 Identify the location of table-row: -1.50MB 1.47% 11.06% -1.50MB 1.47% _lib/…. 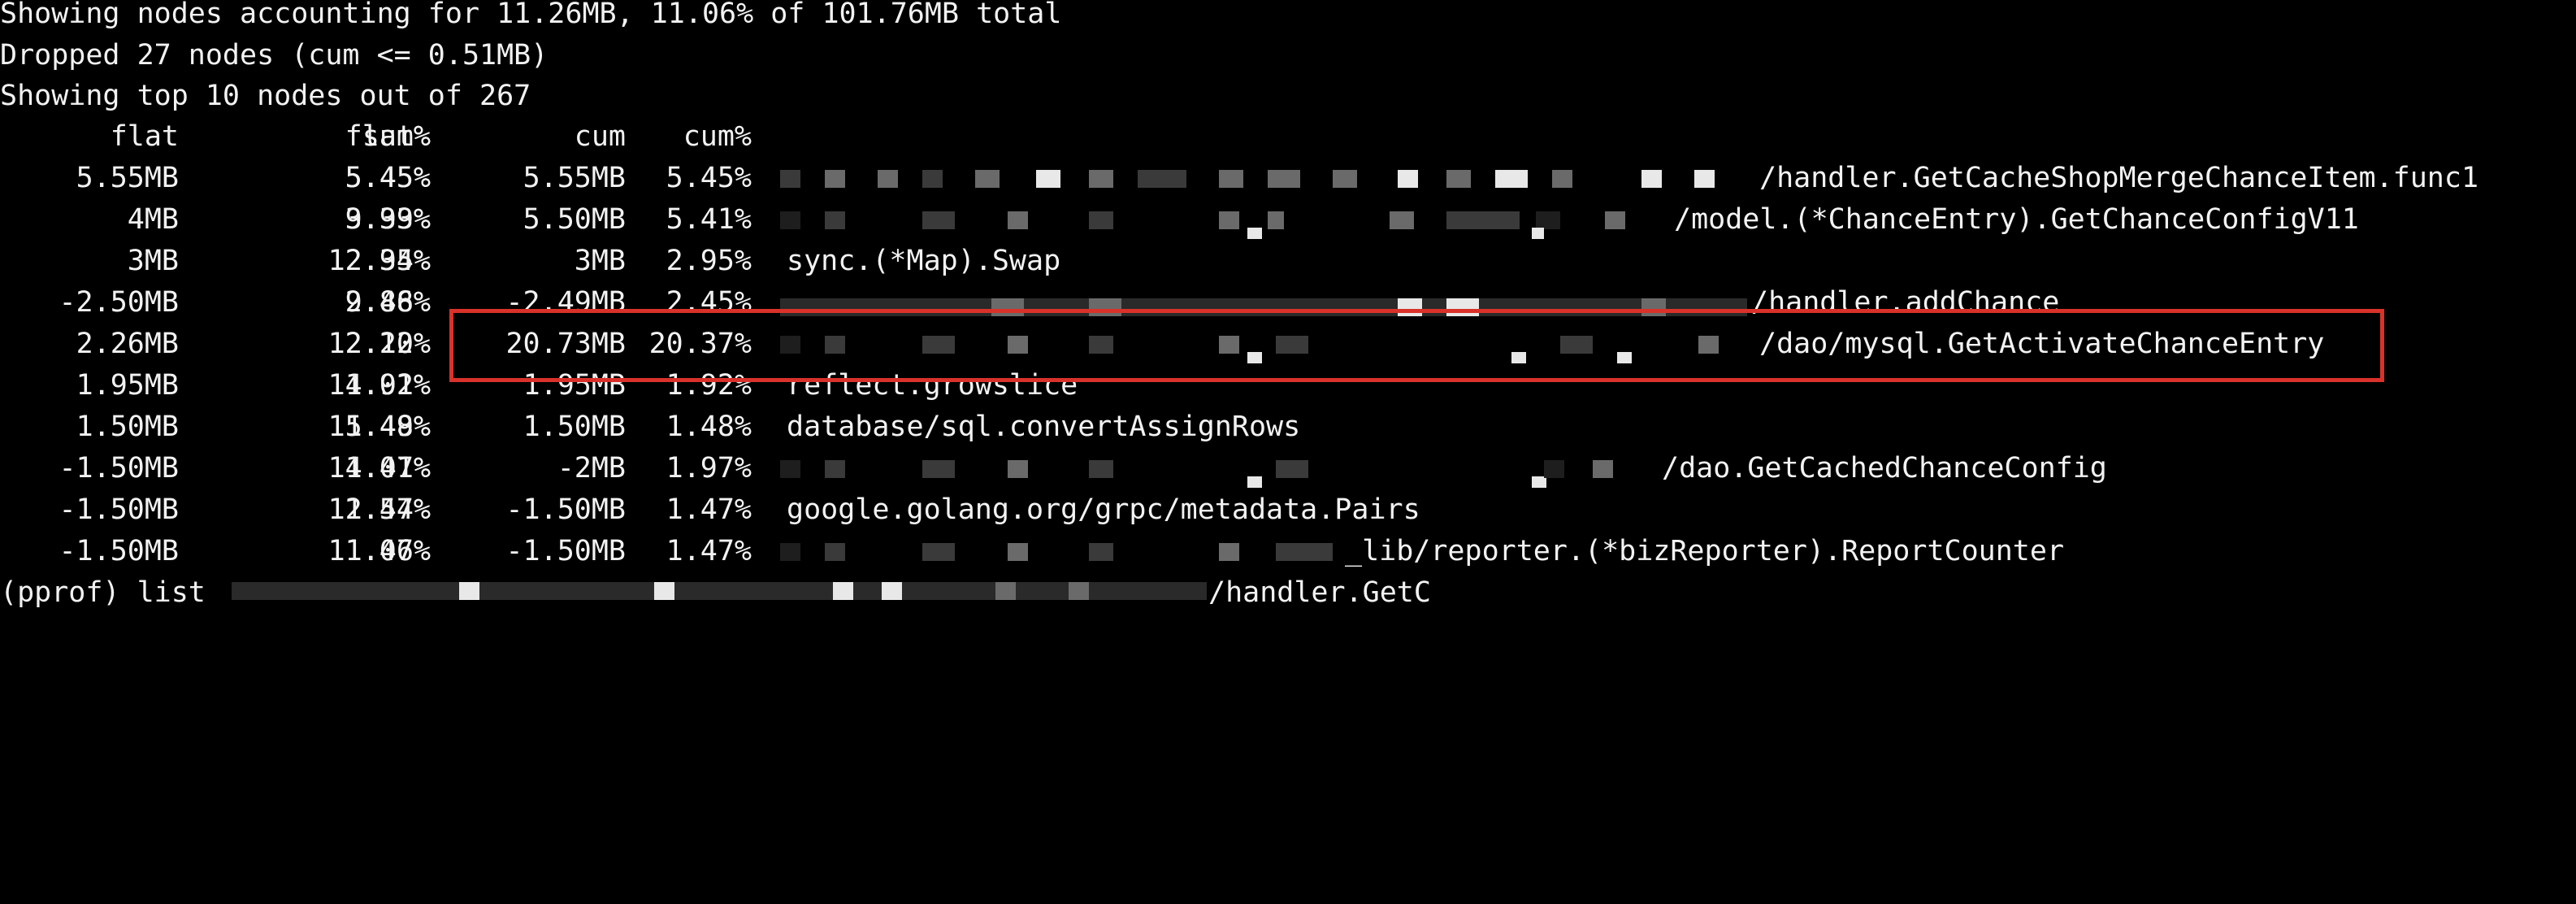
(1288, 551).